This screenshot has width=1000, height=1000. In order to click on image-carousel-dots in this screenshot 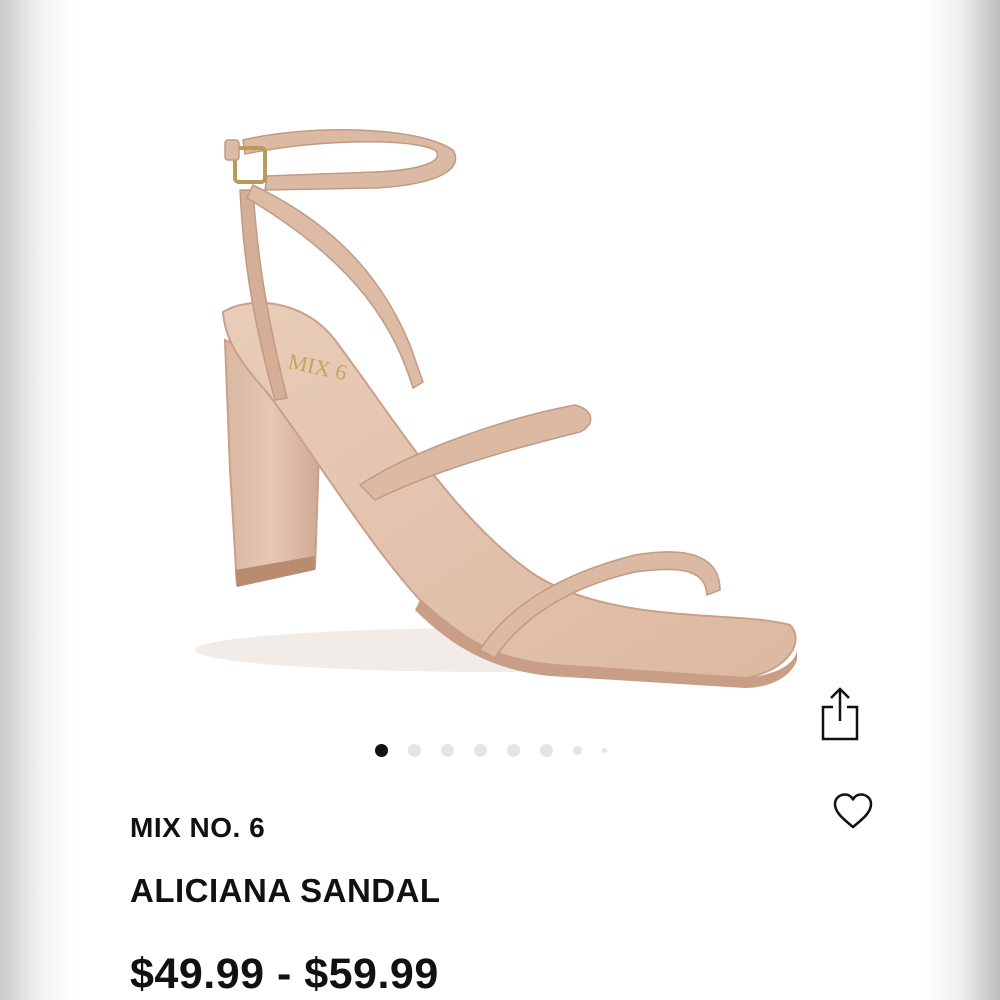, I will do `click(491, 750)`.